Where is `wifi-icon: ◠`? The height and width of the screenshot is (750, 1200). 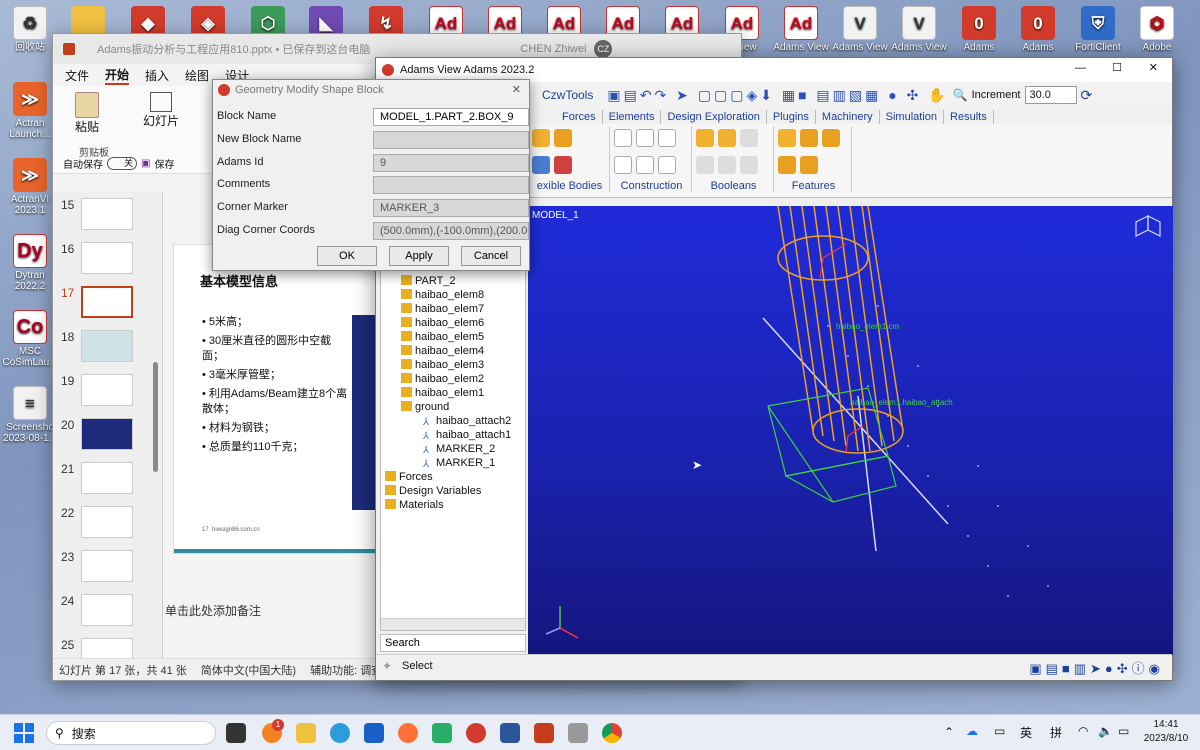 wifi-icon: ◠ is located at coordinates (1083, 731).